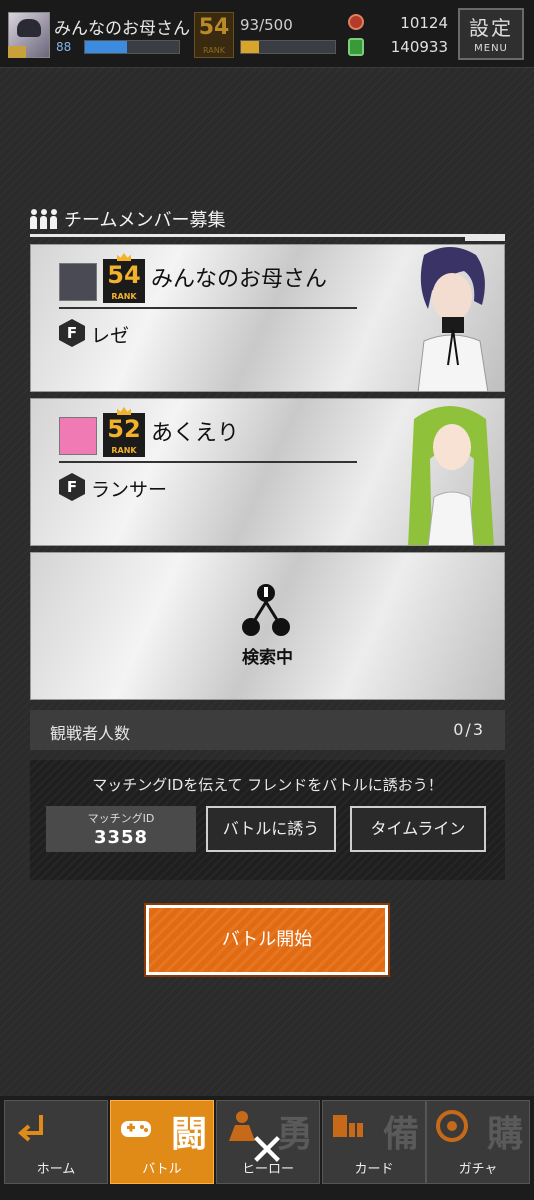 This screenshot has height=1200, width=534. What do you see at coordinates (121, 818) in the screenshot?
I see `matching-id-label: マッチングID` at bounding box center [121, 818].